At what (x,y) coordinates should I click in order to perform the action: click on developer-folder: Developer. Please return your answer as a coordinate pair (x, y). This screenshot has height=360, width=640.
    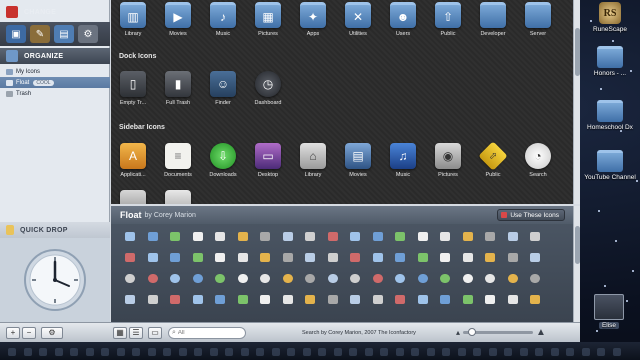
    Looking at the image, I should click on (493, 19).